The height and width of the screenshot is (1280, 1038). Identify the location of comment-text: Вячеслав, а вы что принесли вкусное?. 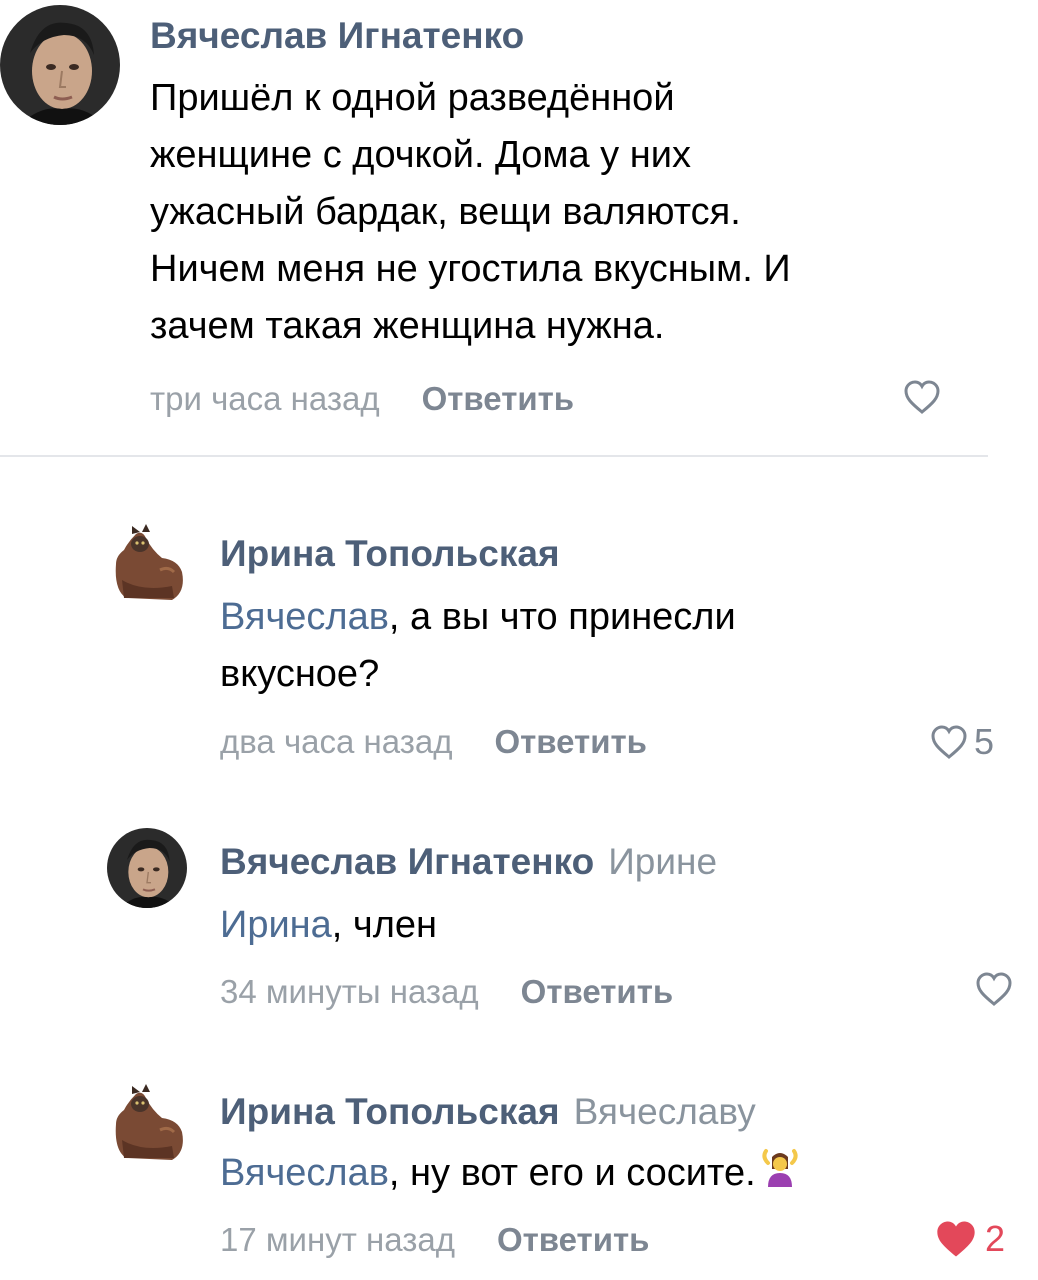
(478, 645).